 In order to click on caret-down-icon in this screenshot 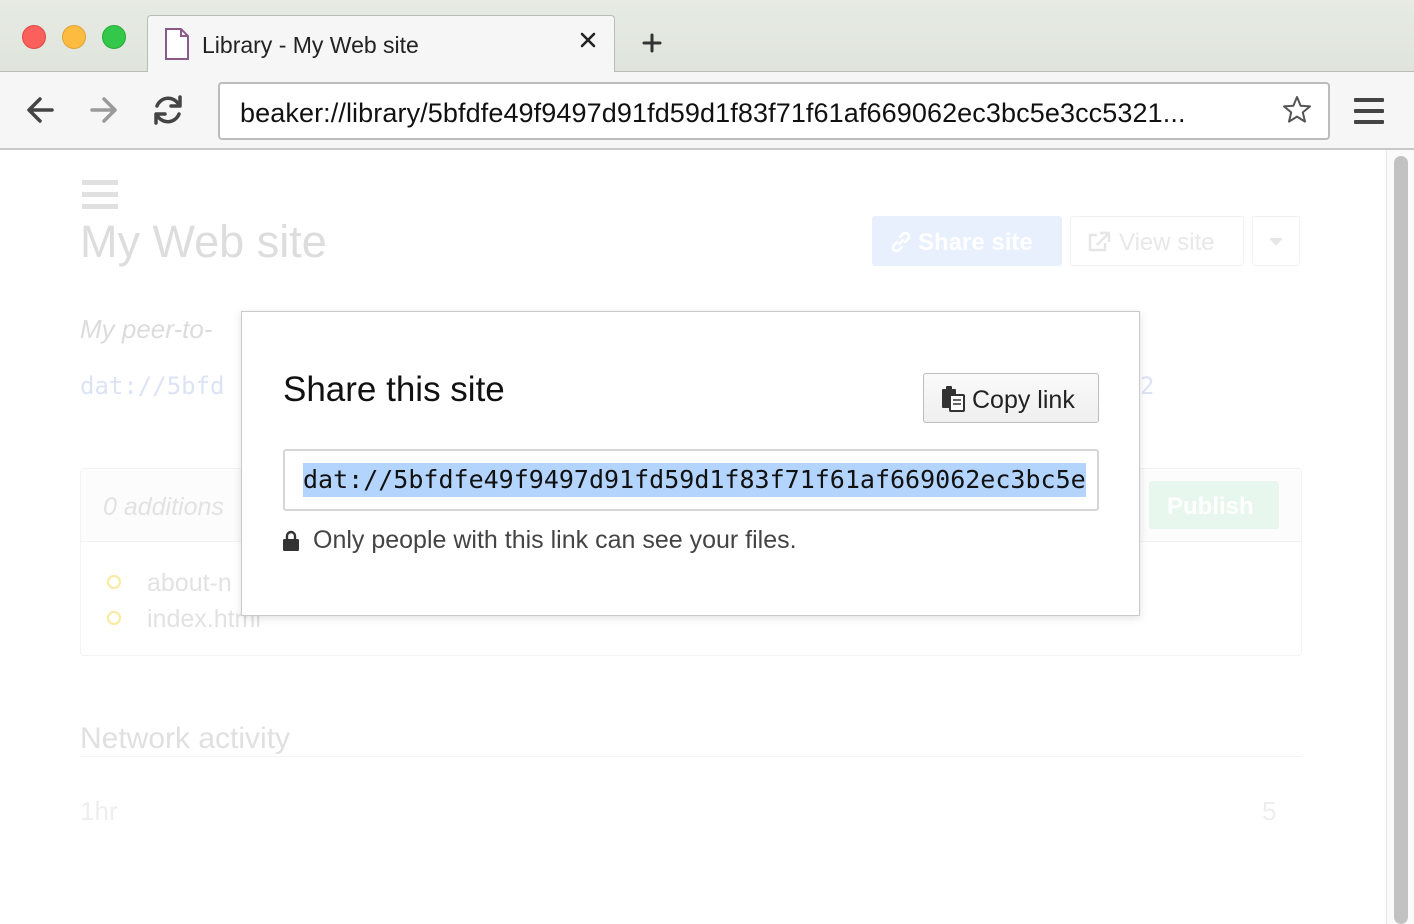, I will do `click(1276, 242)`.